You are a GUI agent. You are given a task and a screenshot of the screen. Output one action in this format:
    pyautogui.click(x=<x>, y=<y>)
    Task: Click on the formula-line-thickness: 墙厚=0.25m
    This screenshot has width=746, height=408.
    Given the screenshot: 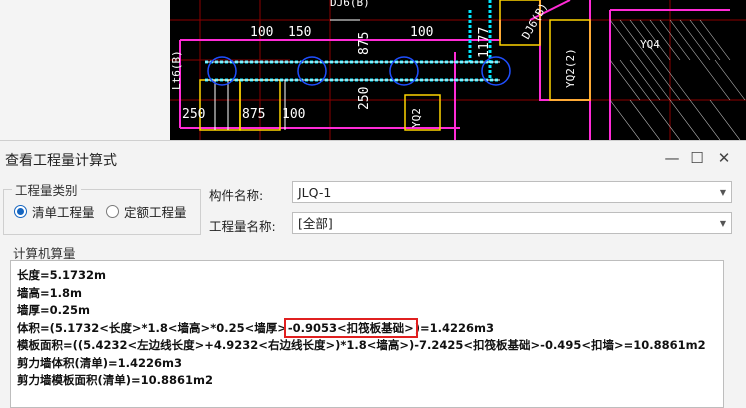 What is the action you would take?
    pyautogui.click(x=53, y=310)
    